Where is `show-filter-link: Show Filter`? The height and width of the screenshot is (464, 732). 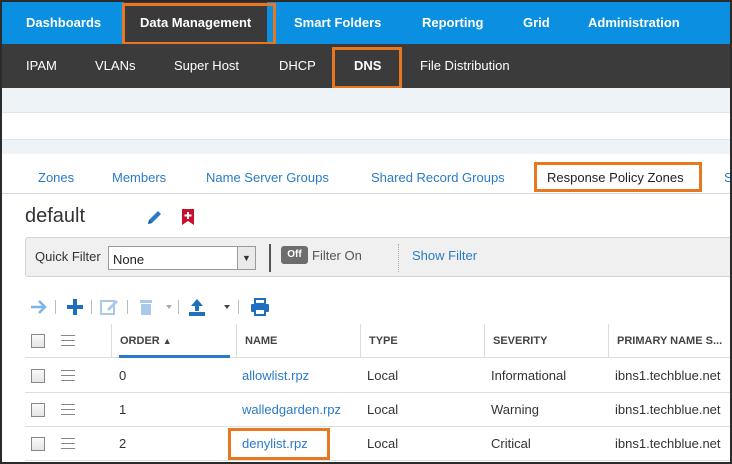 show-filter-link: Show Filter is located at coordinates (444, 255).